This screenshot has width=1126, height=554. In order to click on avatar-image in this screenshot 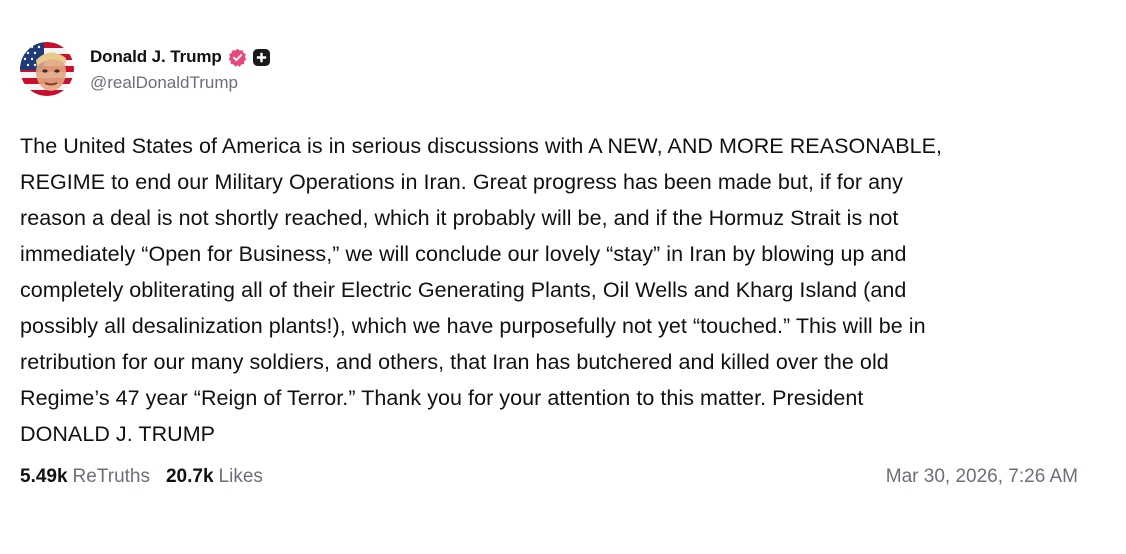, I will do `click(47, 69)`.